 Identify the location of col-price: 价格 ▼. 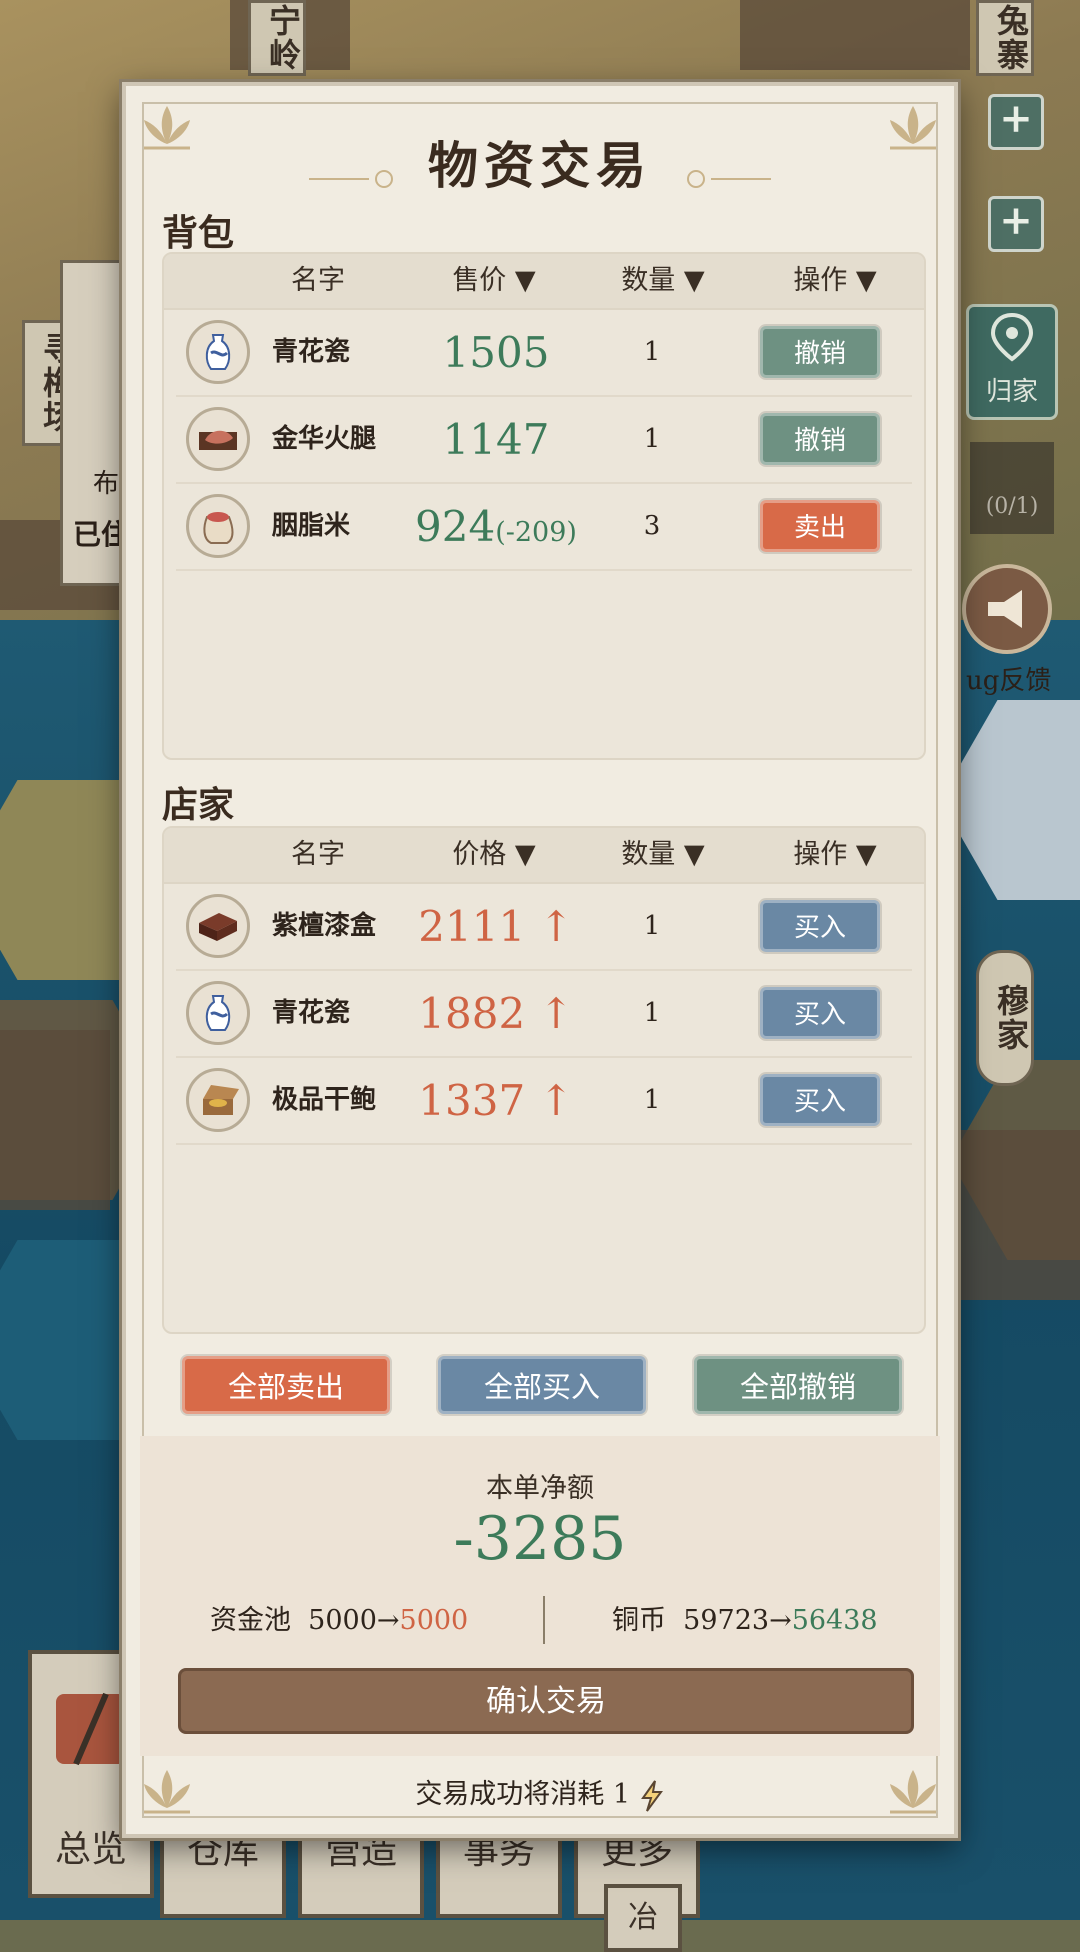
(494, 855).